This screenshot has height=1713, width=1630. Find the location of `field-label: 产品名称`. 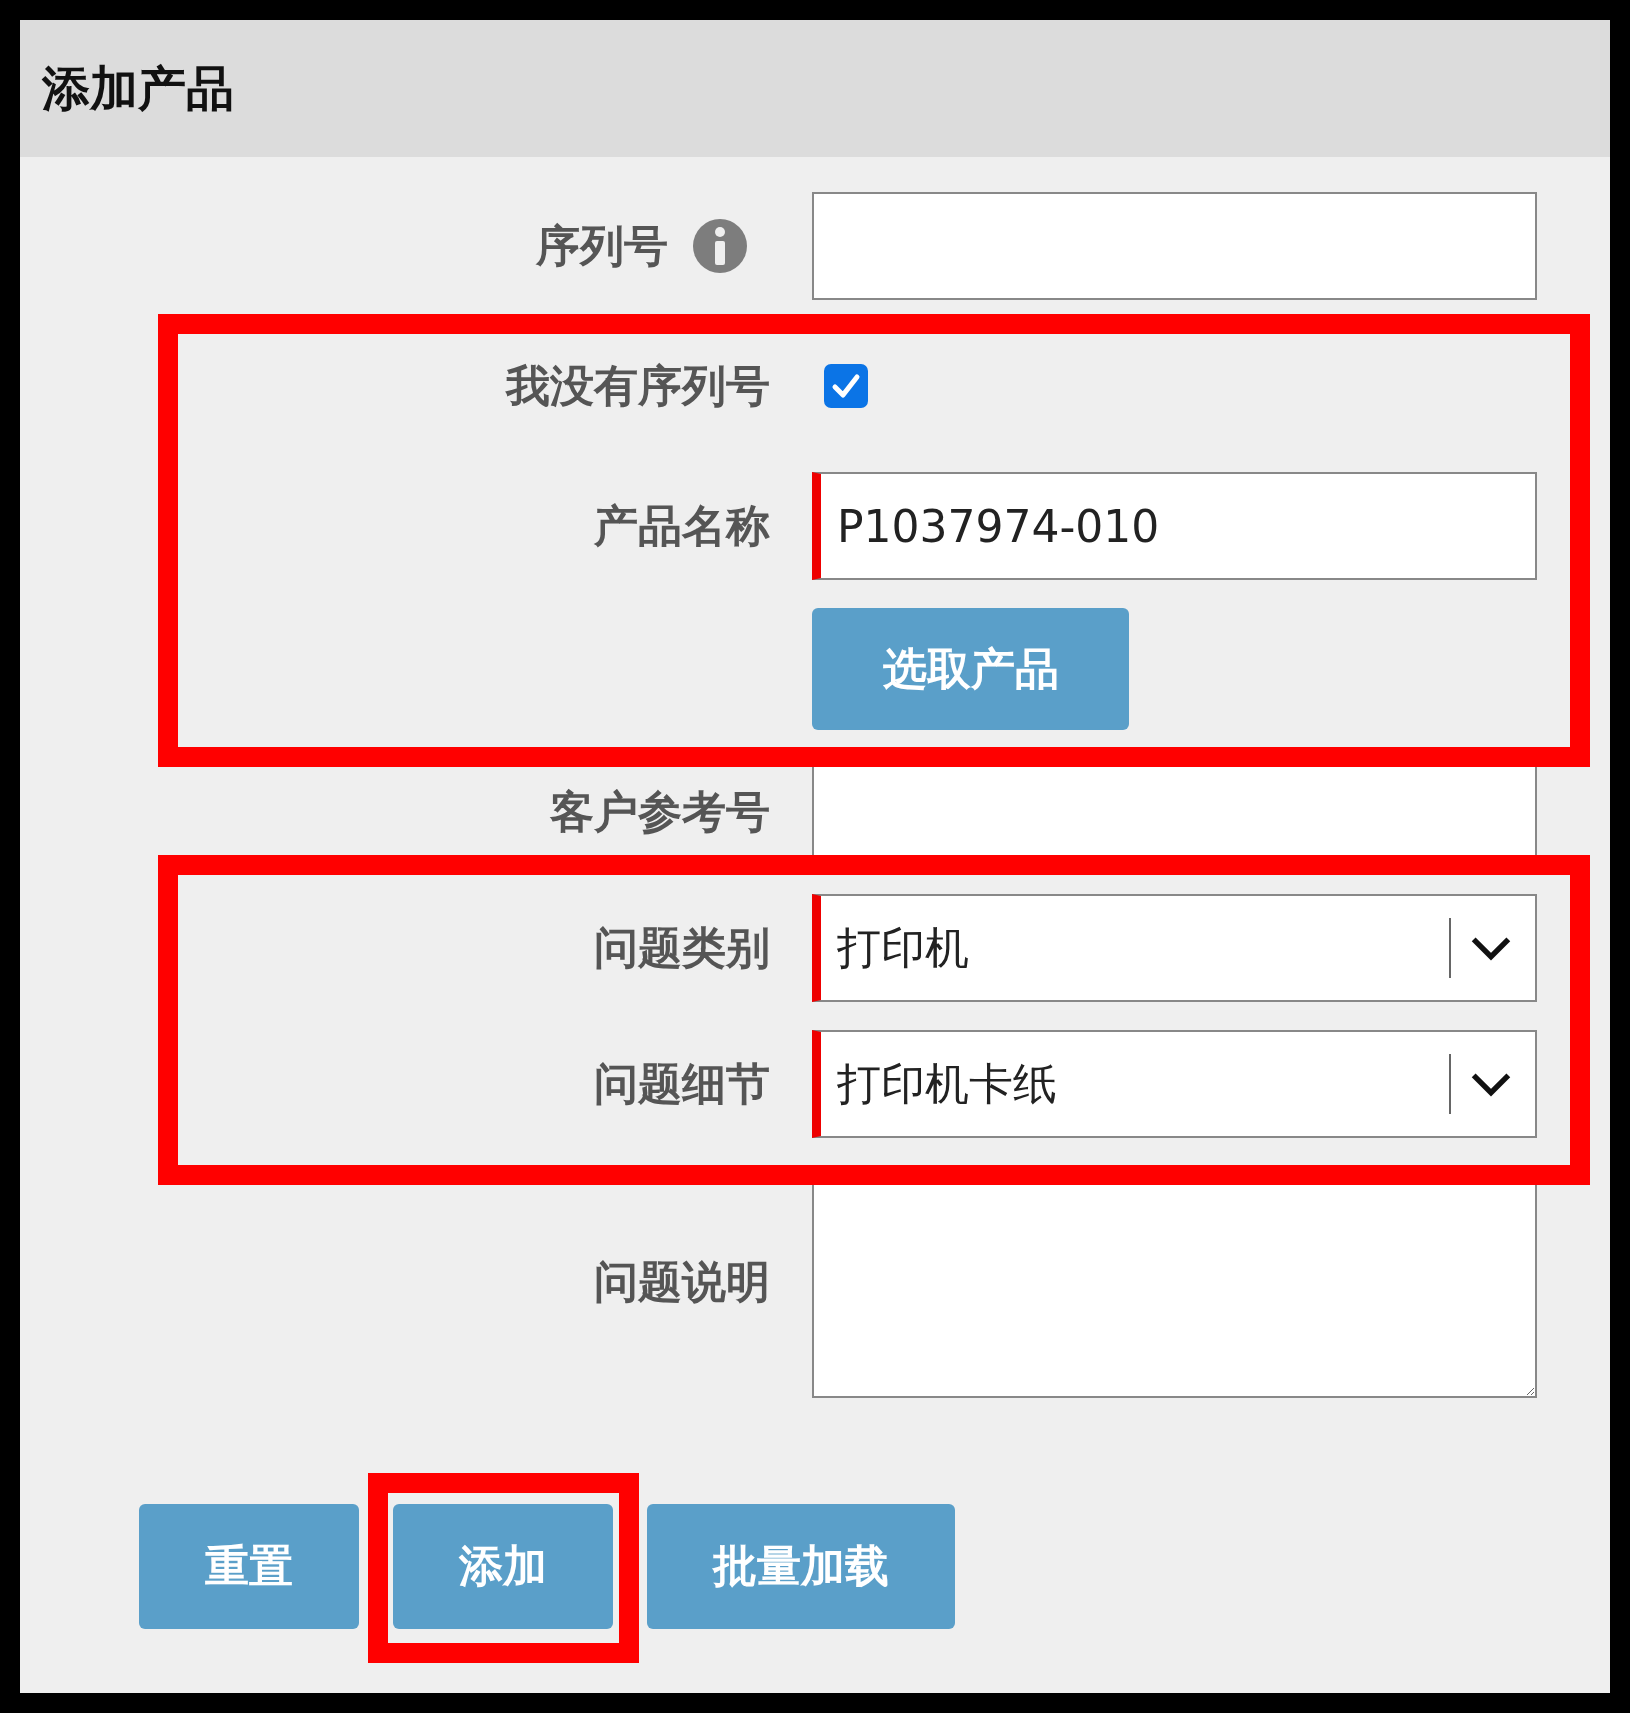

field-label: 产品名称 is located at coordinates (682, 525).